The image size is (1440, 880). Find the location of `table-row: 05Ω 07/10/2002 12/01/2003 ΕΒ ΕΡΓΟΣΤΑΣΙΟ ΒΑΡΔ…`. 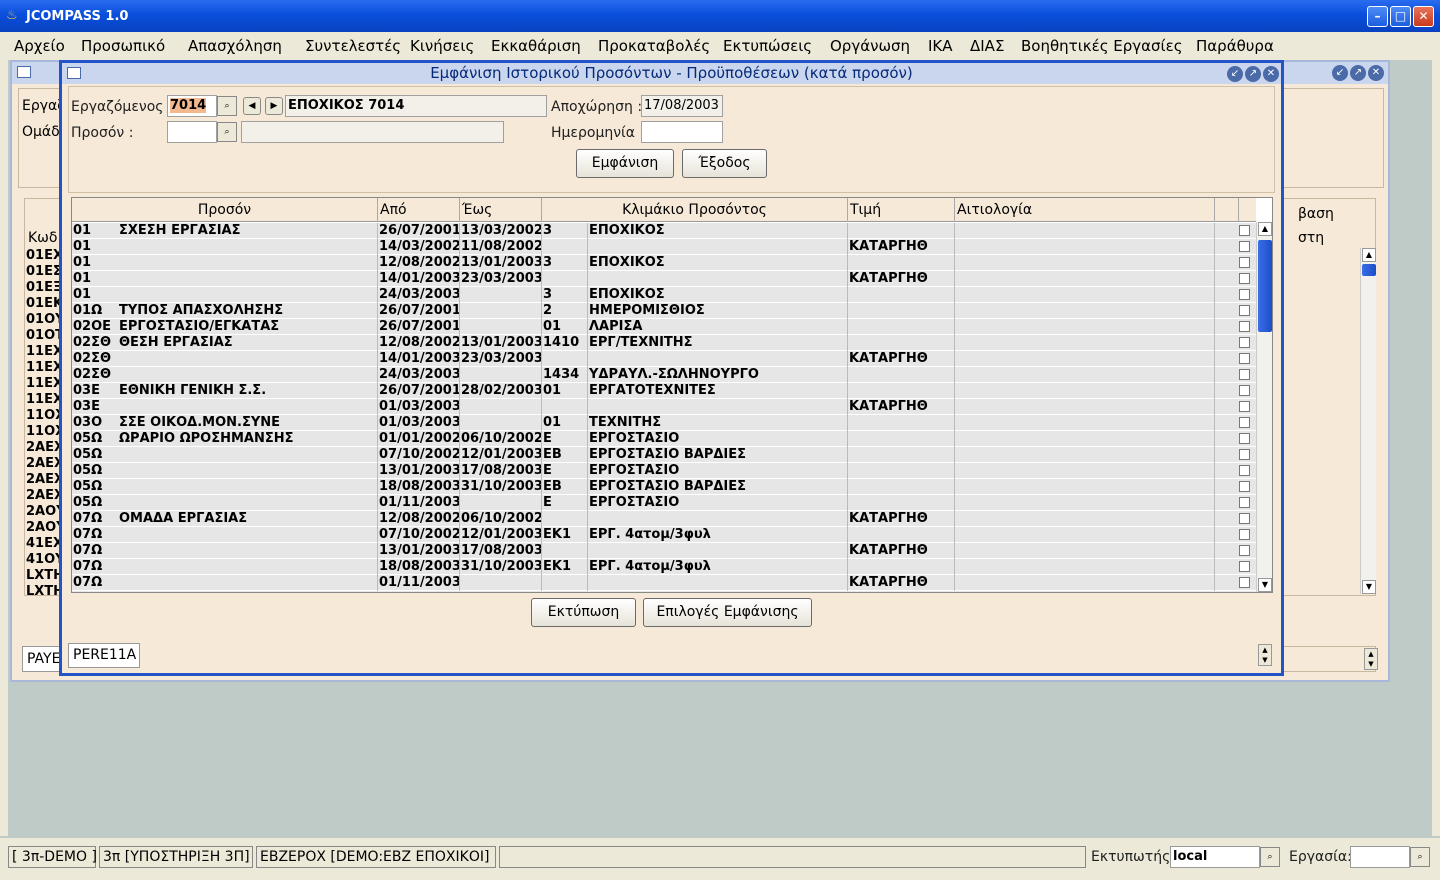

table-row: 05Ω 07/10/2002 12/01/2003 ΕΒ ΕΡΓΟΣΤΑΣΙΟ ΒΑΡΔ… is located at coordinates (664, 455).